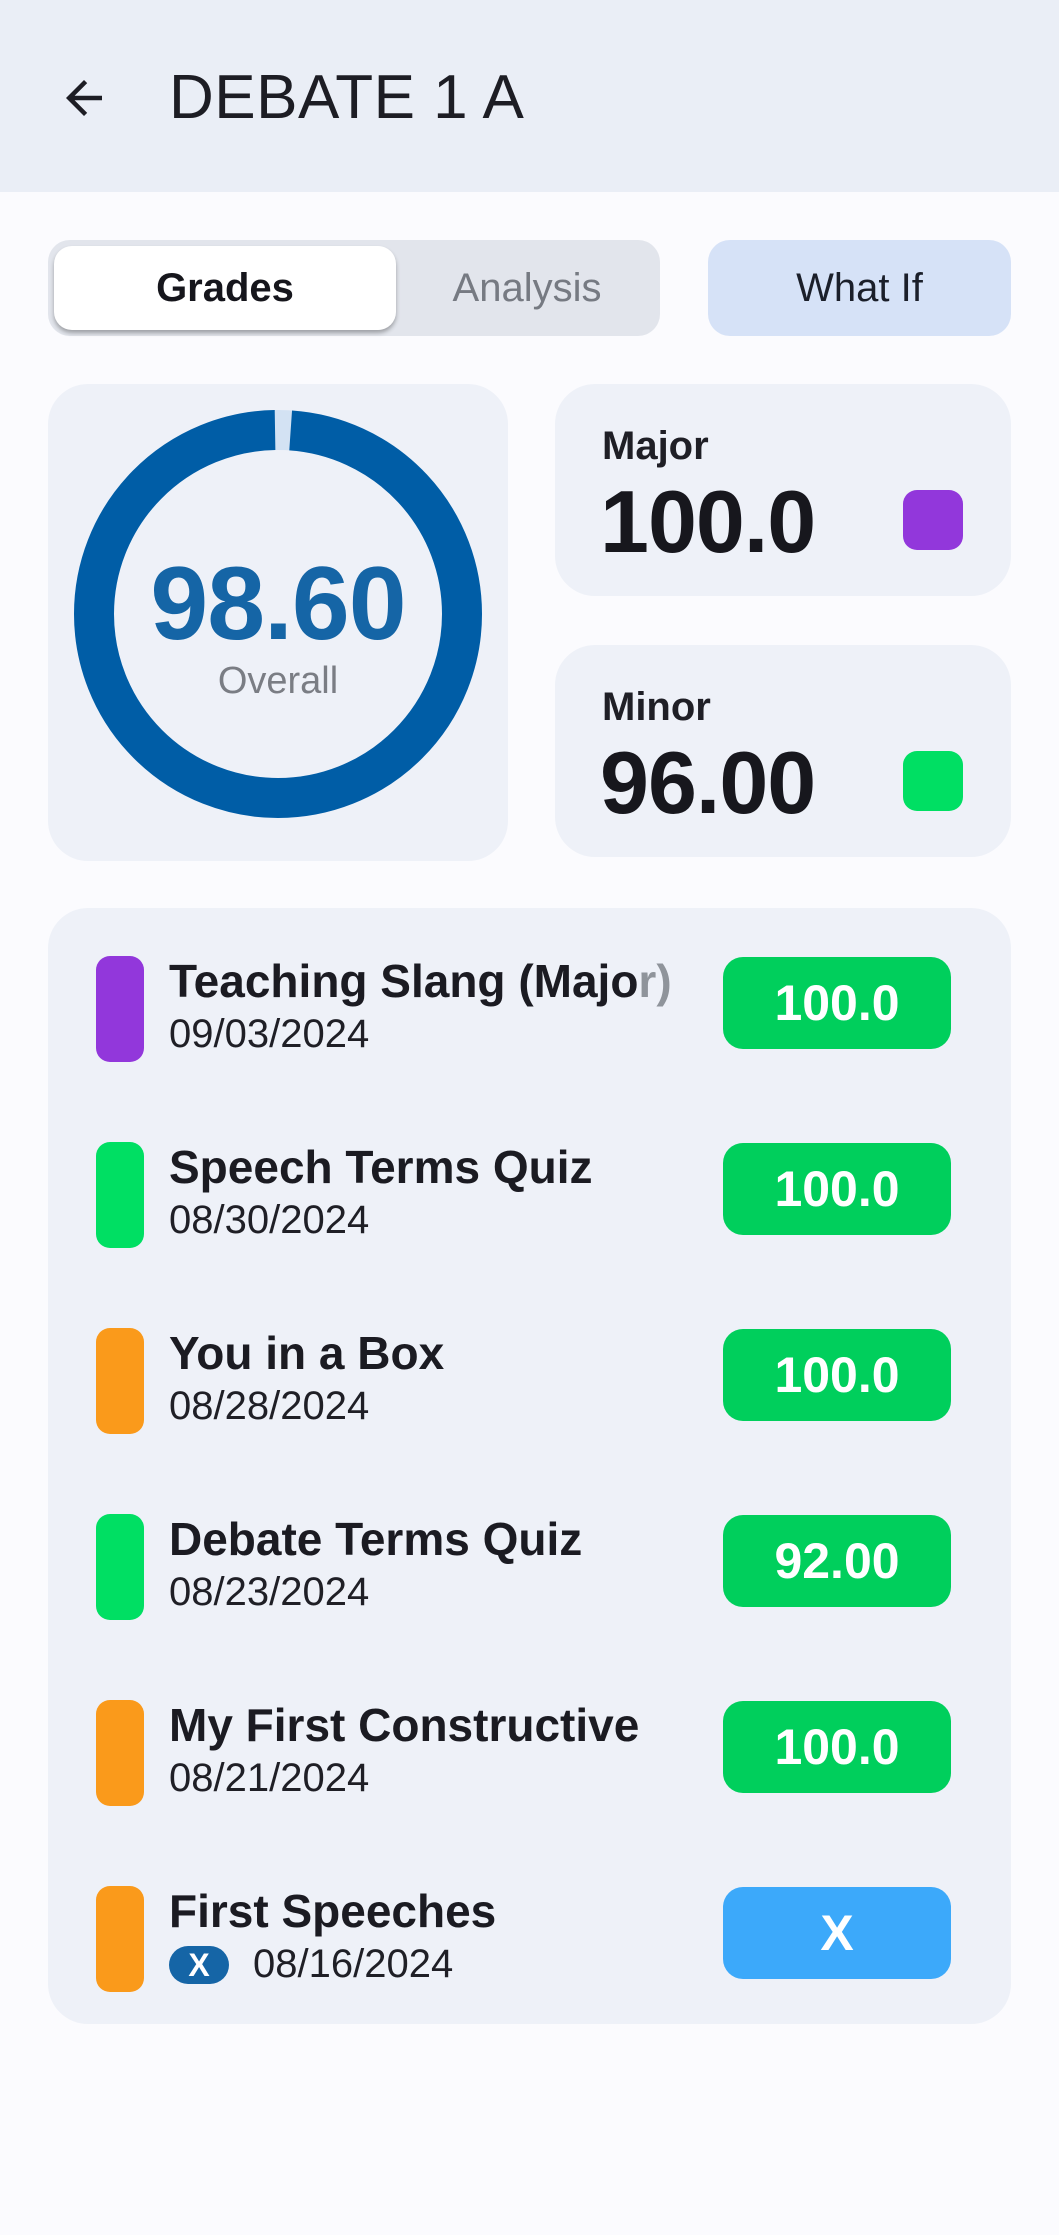 The width and height of the screenshot is (1059, 2235). I want to click on assignment-row: Speech Terms Quiz 08/30/2024 100.0, so click(529, 1194).